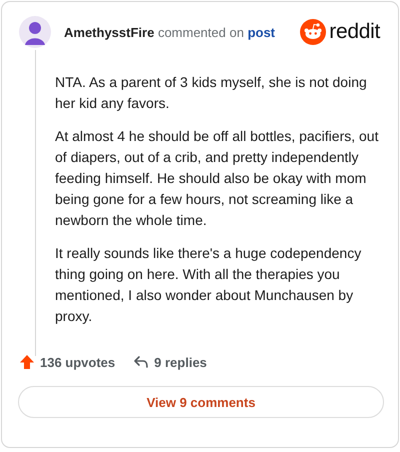  I want to click on upvote-count: 136 upvotes, so click(78, 362).